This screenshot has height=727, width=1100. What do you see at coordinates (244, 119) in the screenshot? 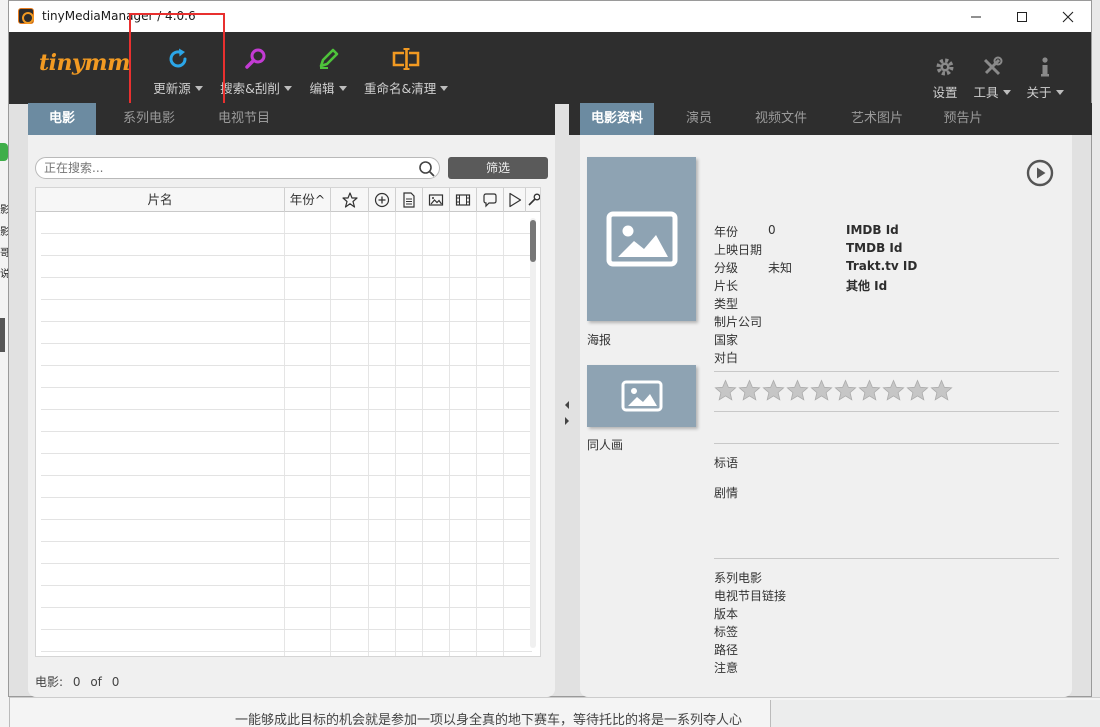
I see `tab-tv-shows: 电视节目` at bounding box center [244, 119].